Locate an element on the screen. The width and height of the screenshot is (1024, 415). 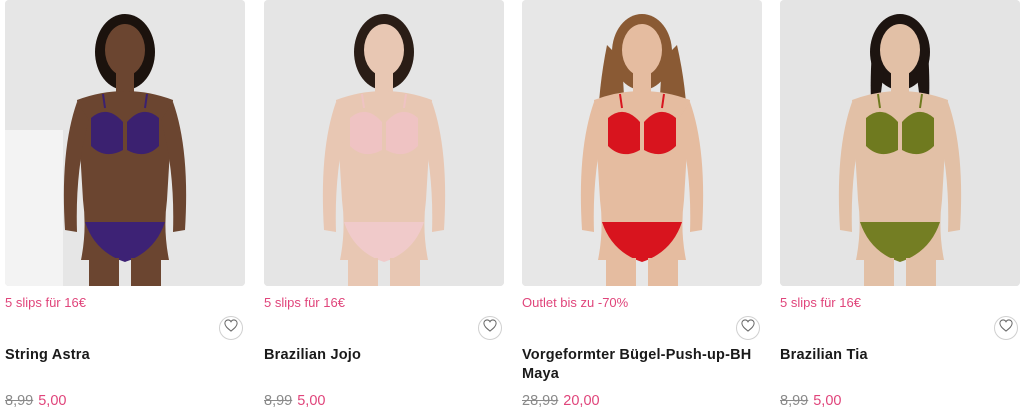
promo-label: Outlet bis zu -70% is located at coordinates (575, 302).